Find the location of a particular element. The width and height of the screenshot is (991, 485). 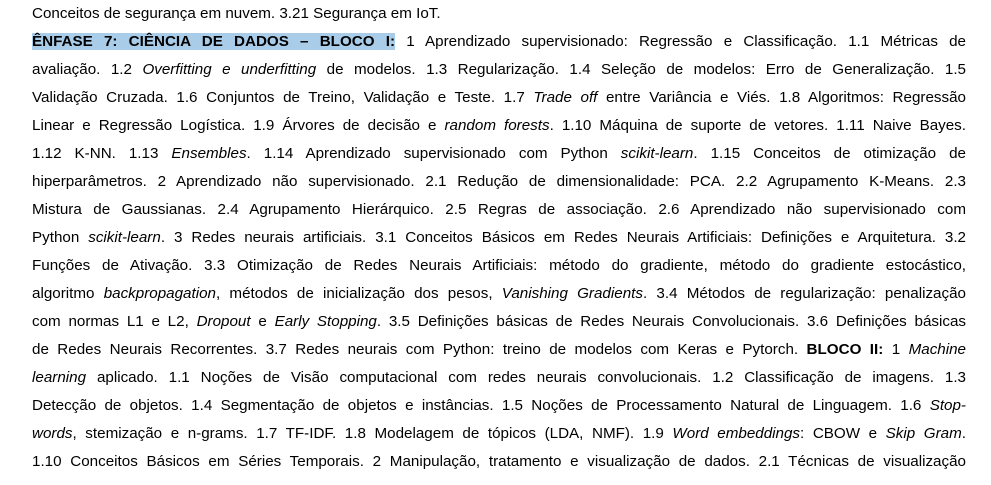

highlighted-heading: ÊNFASE 7: CIÊNCIA DE DADOS – BLOCO I: is located at coordinates (214, 41).